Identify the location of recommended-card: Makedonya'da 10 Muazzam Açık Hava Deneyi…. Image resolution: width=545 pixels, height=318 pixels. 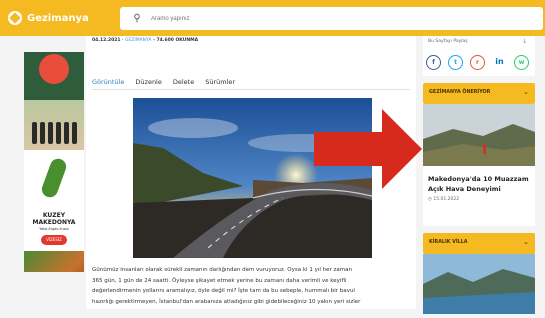
(479, 165).